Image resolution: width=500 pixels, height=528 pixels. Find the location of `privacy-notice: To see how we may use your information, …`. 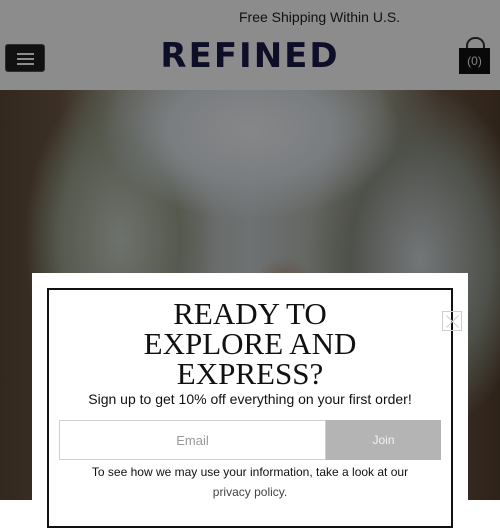

privacy-notice: To see how we may use your information, … is located at coordinates (250, 482).